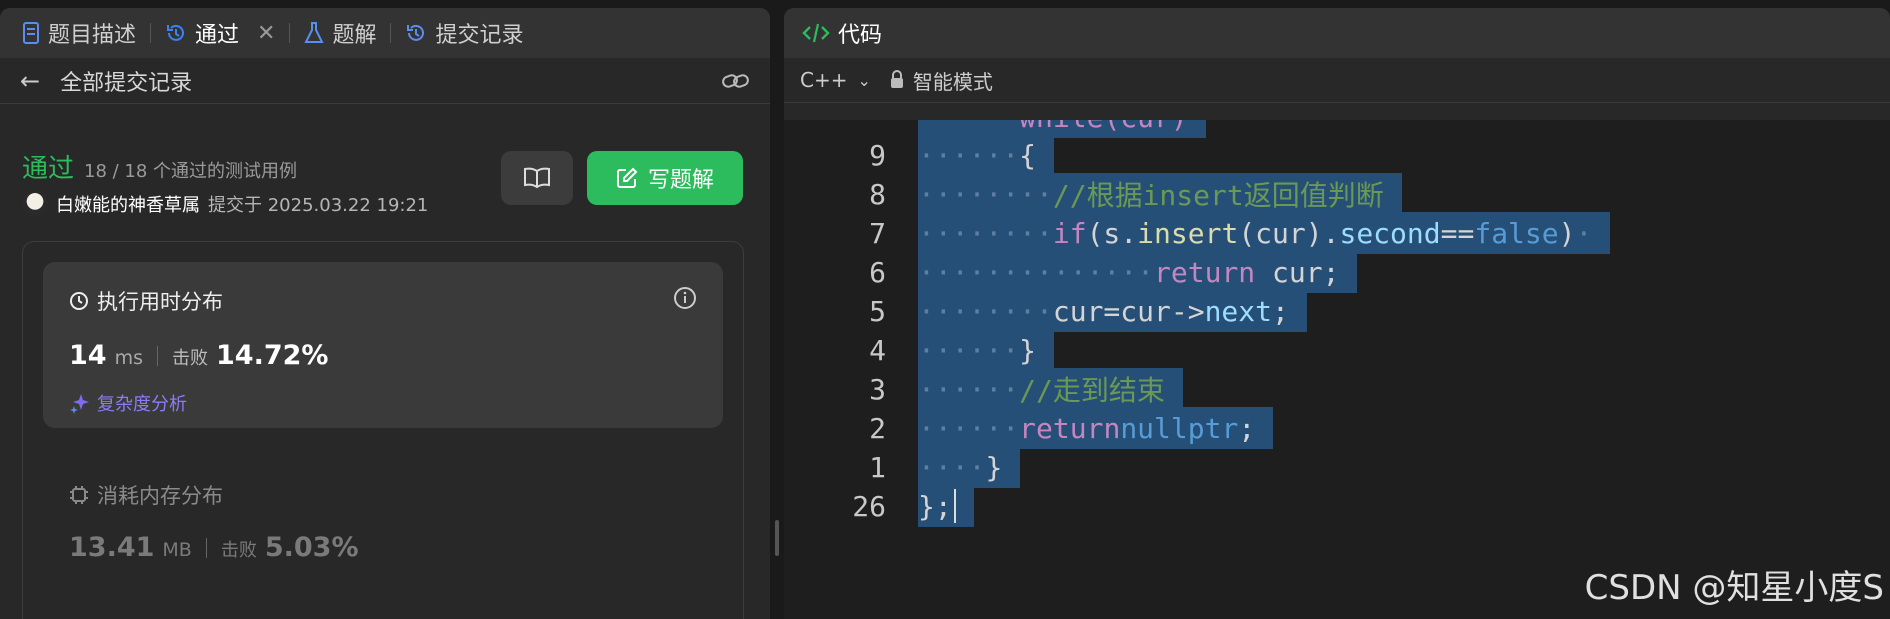 The image size is (1890, 619). Describe the element at coordinates (383, 345) in the screenshot. I see `runtime-card: 执行用时分布 14 ms 击败 14.72% 复杂度分析` at that location.